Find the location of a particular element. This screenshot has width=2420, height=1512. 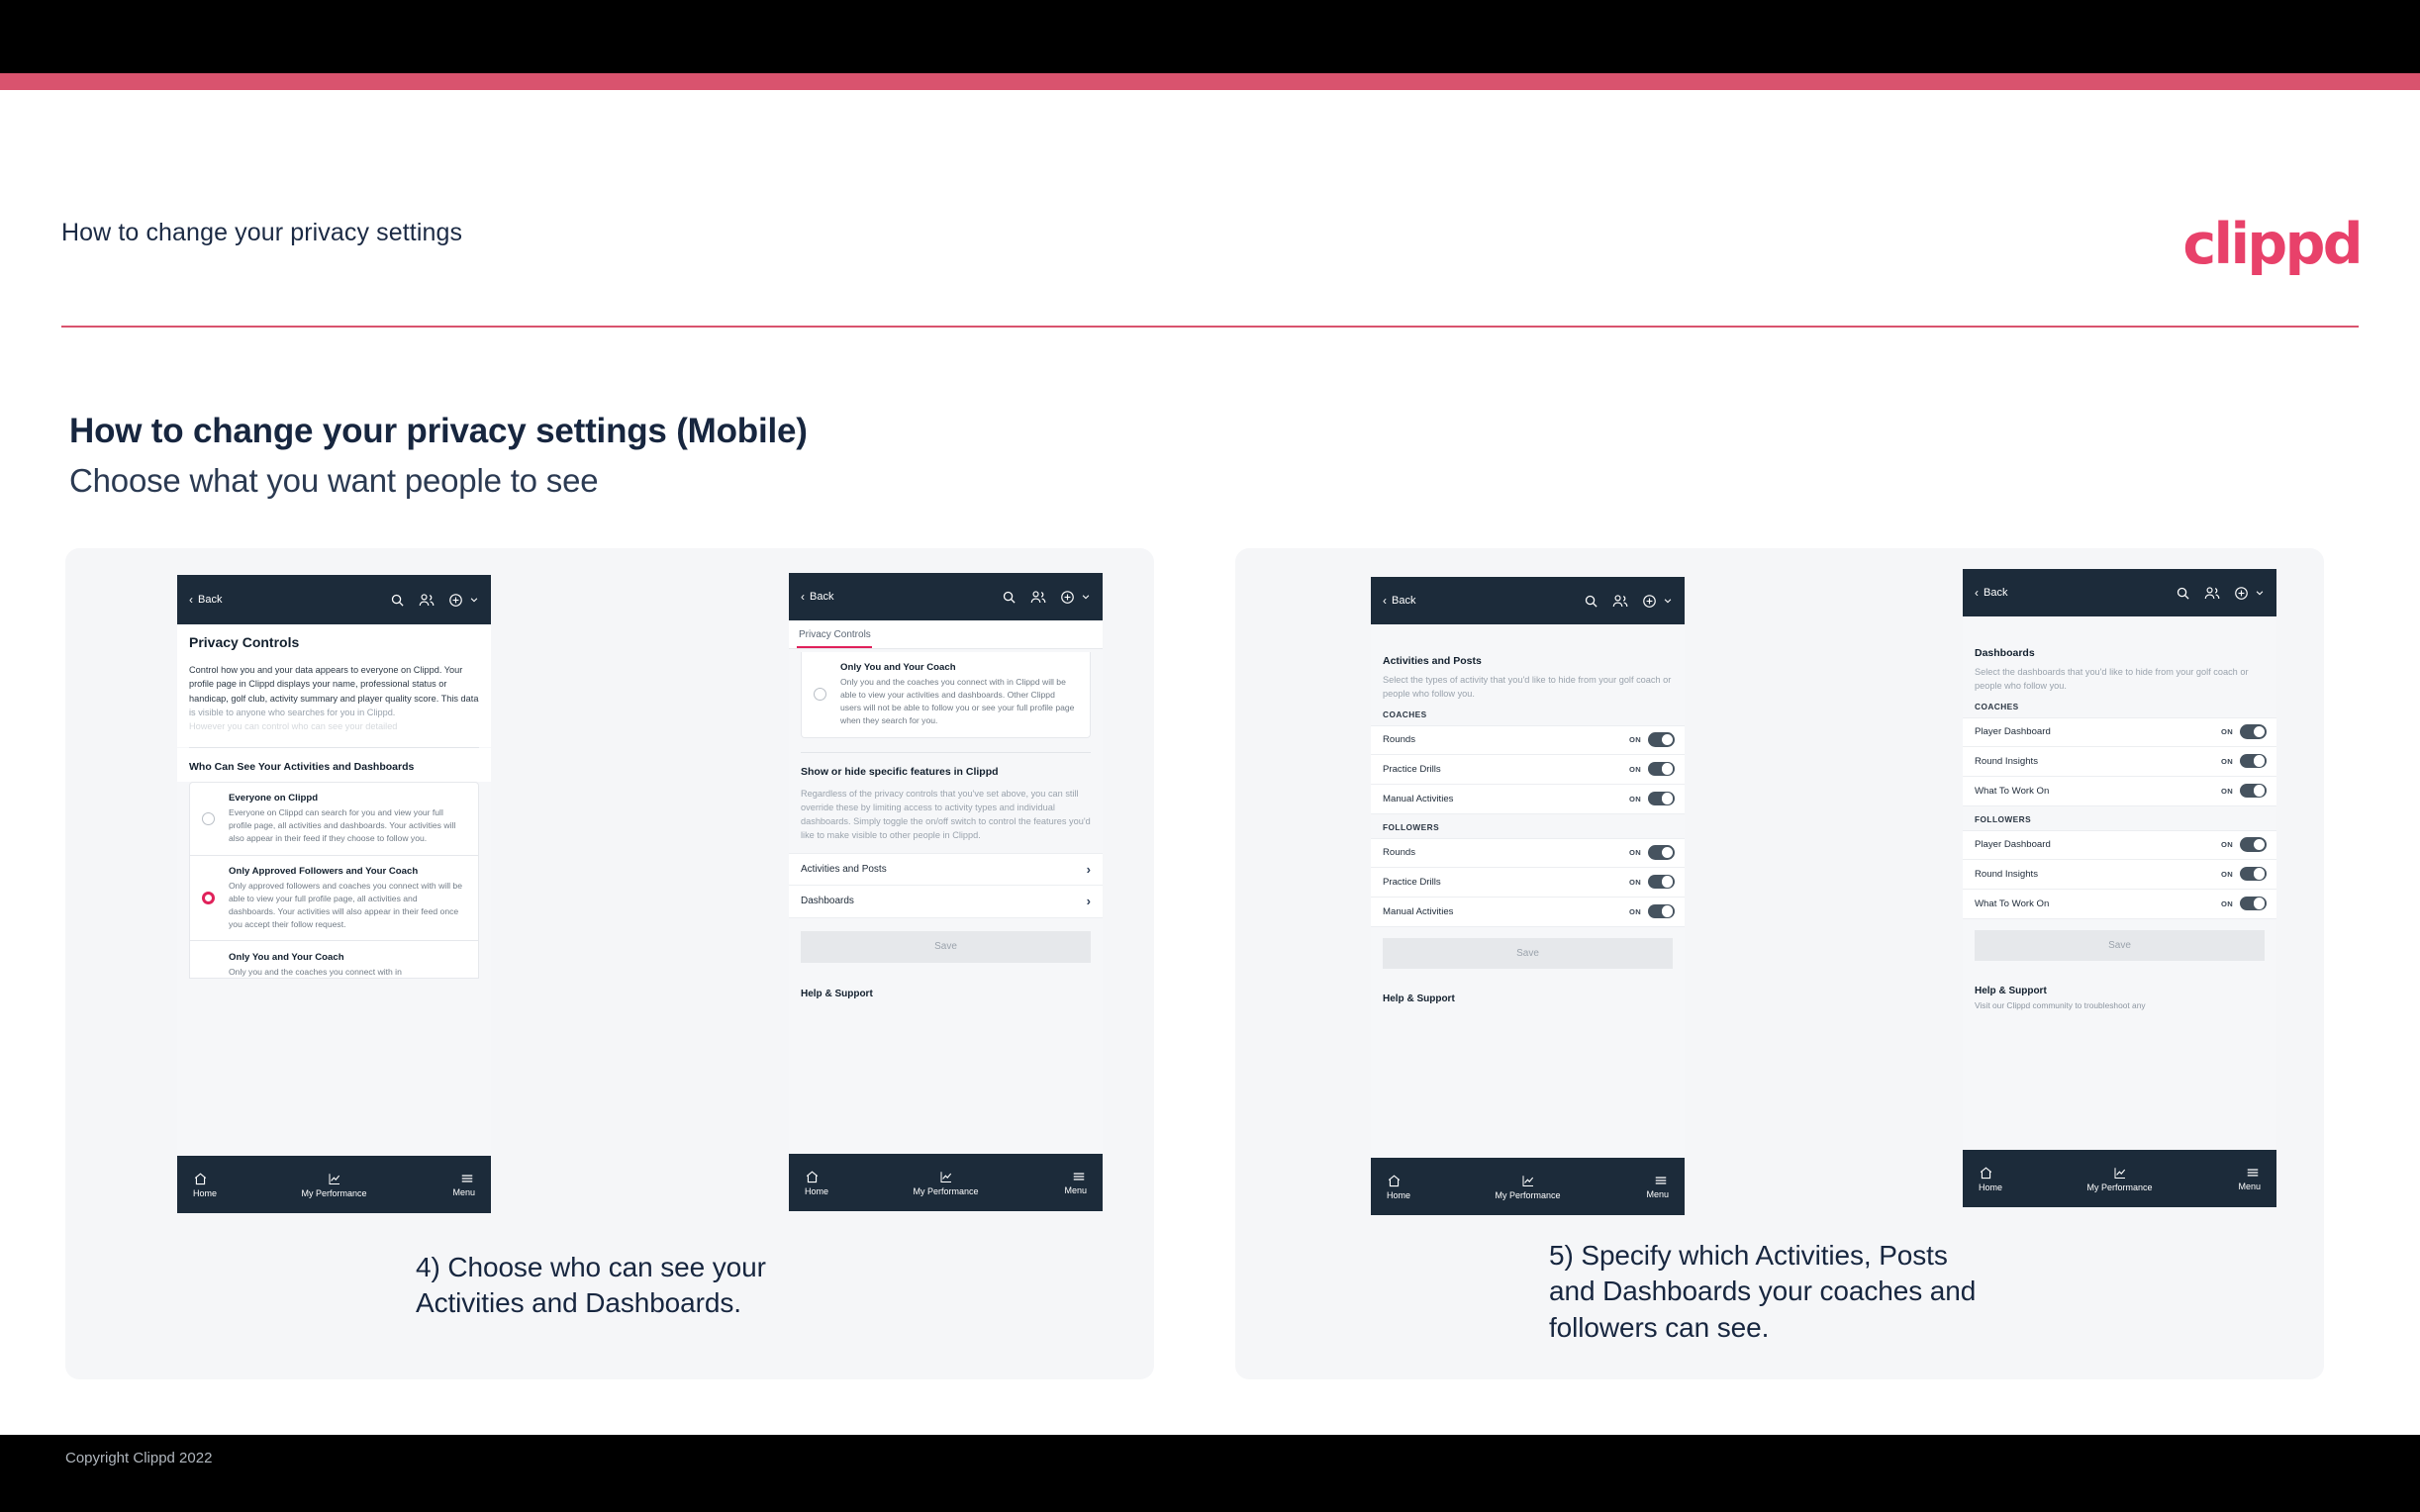

phone1-back-button: ‹ Back is located at coordinates (205, 600).